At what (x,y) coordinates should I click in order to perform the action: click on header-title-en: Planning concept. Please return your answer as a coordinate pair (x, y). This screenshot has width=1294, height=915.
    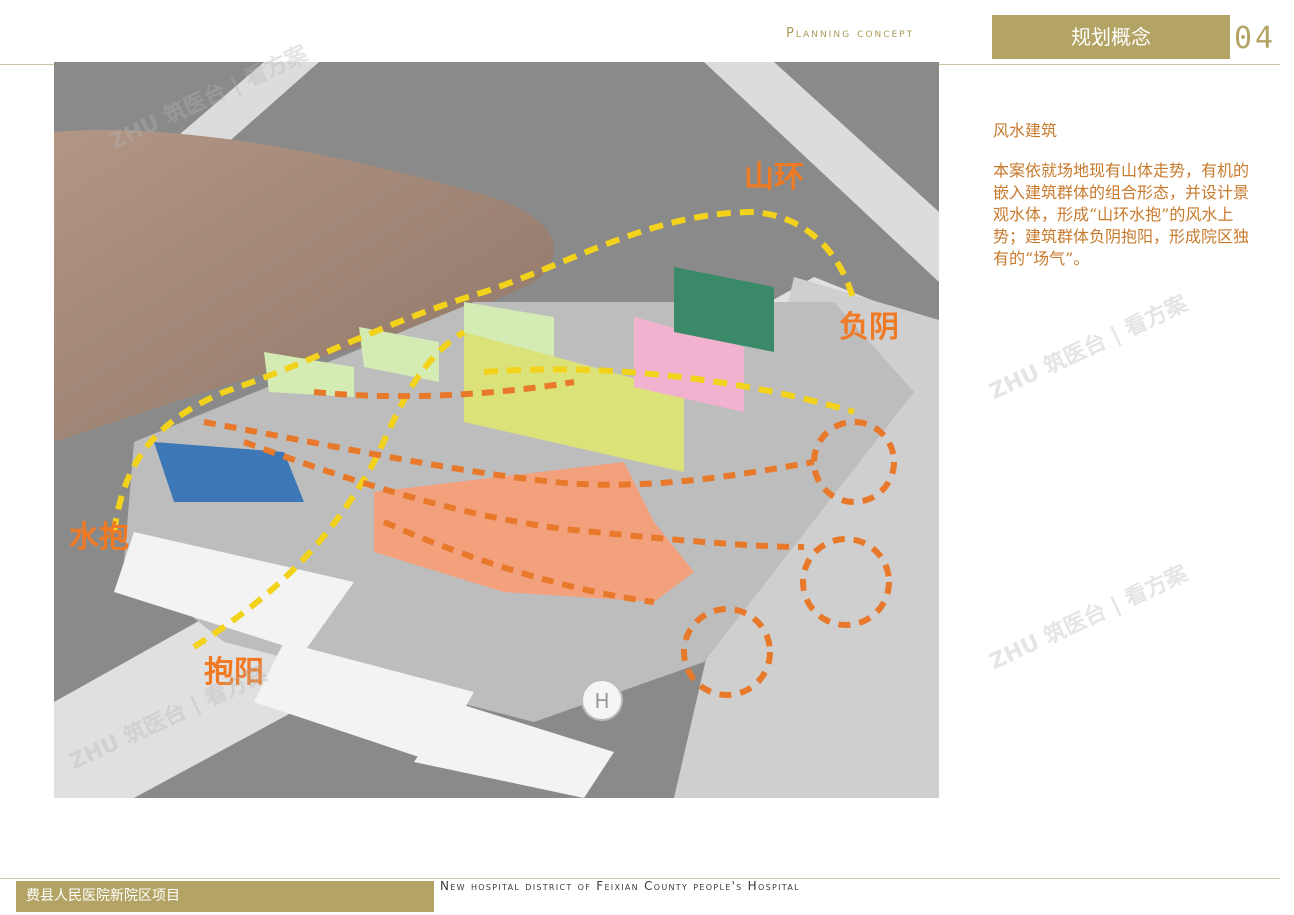
    Looking at the image, I should click on (850, 33).